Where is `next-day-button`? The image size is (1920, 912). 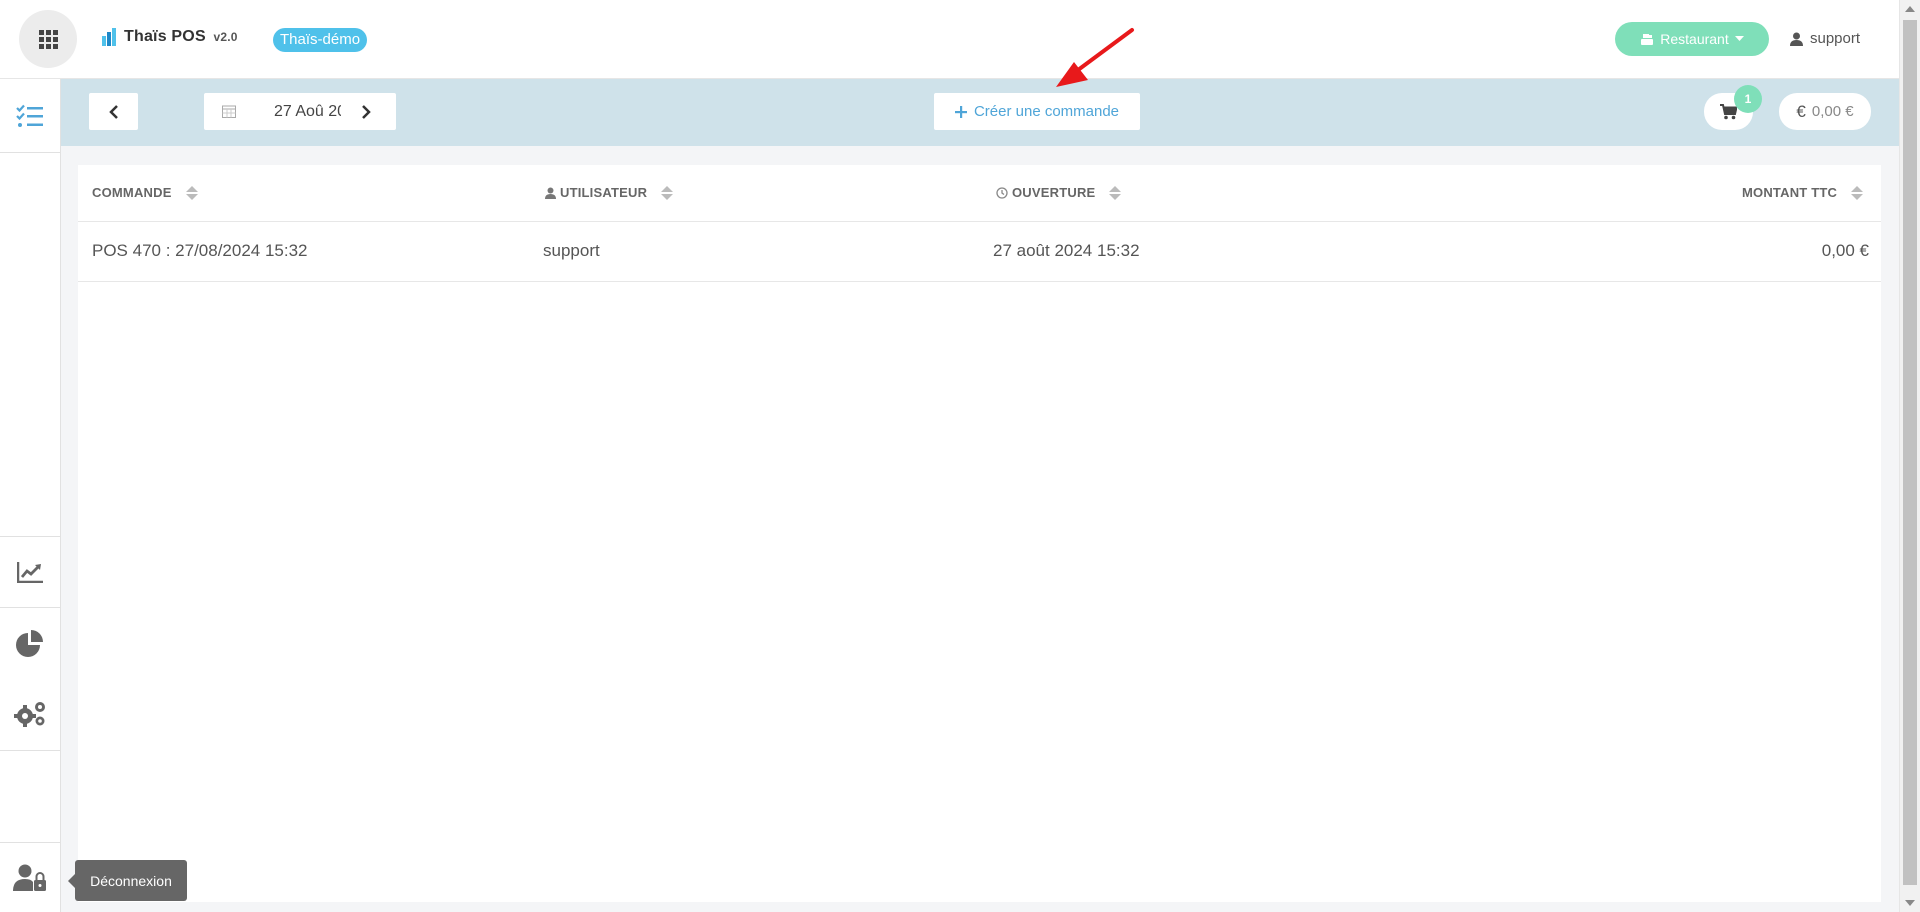
next-day-button is located at coordinates (365, 111).